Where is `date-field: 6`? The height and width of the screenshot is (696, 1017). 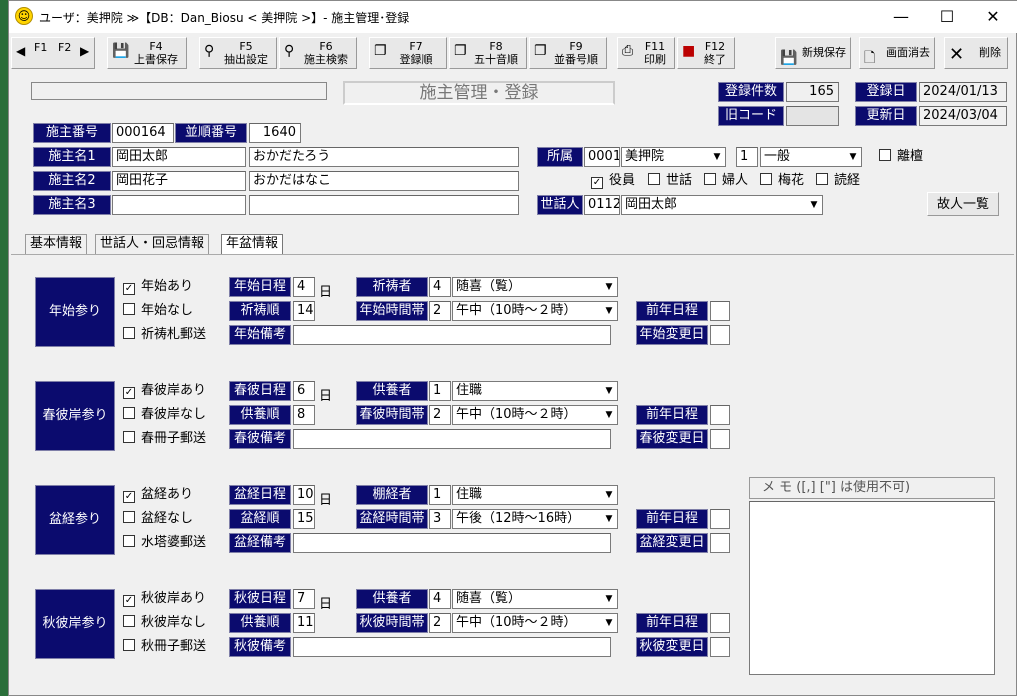 date-field: 6 is located at coordinates (304, 391).